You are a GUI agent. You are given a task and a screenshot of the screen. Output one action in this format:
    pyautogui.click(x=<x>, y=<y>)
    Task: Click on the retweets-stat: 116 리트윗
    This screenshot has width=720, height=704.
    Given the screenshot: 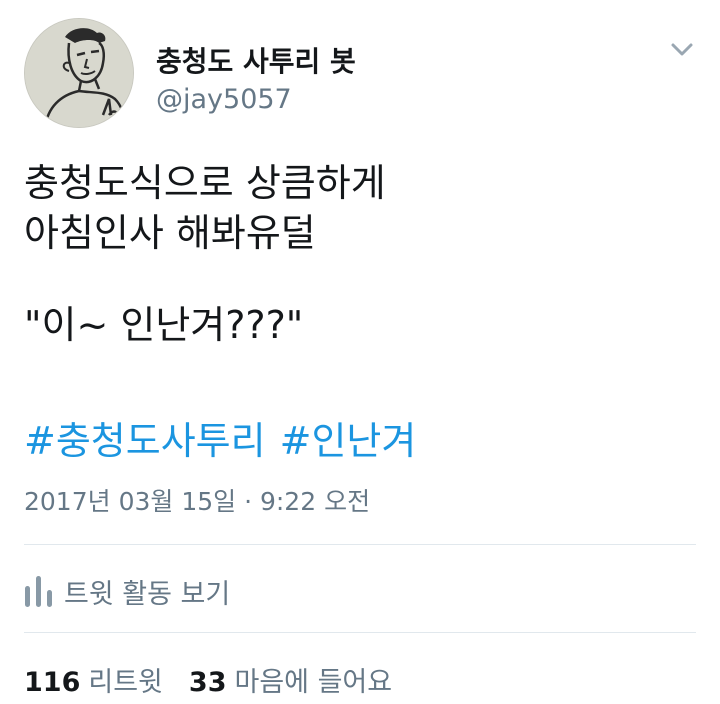 What is the action you would take?
    pyautogui.click(x=93, y=679)
    